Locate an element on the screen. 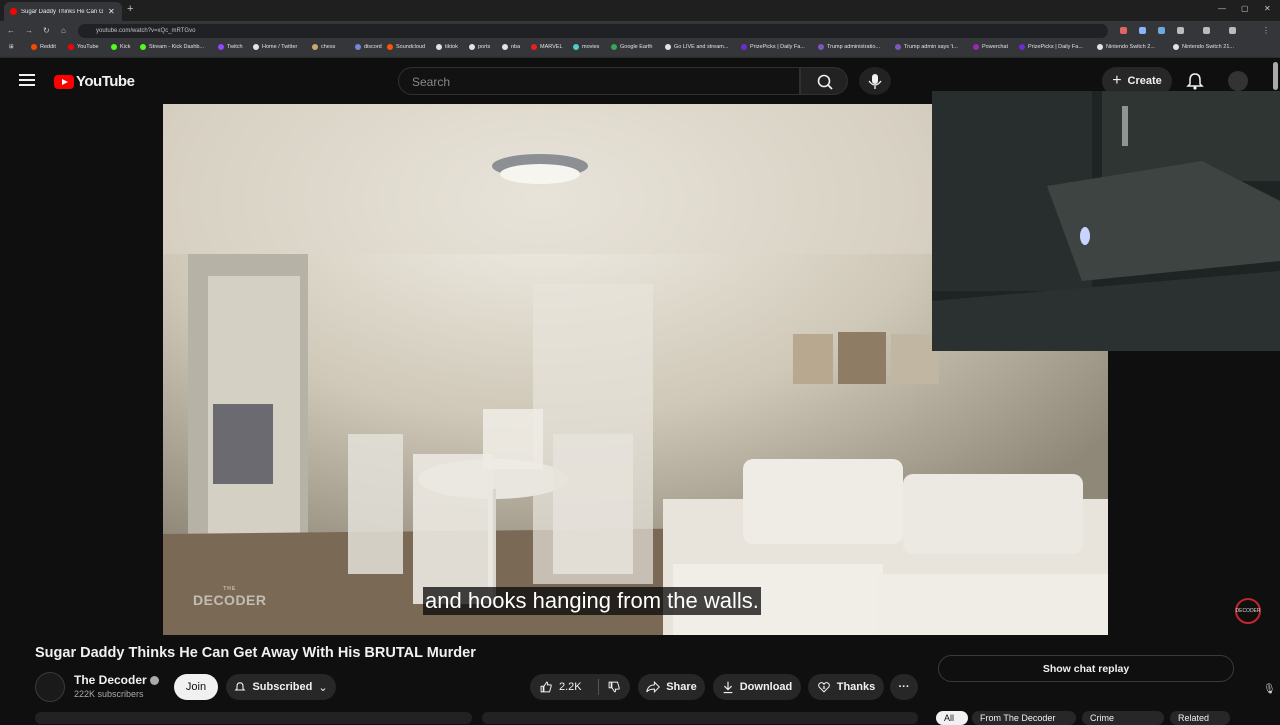 The width and height of the screenshot is (1280, 725). bookmark-item: YouTube is located at coordinates (83, 47).